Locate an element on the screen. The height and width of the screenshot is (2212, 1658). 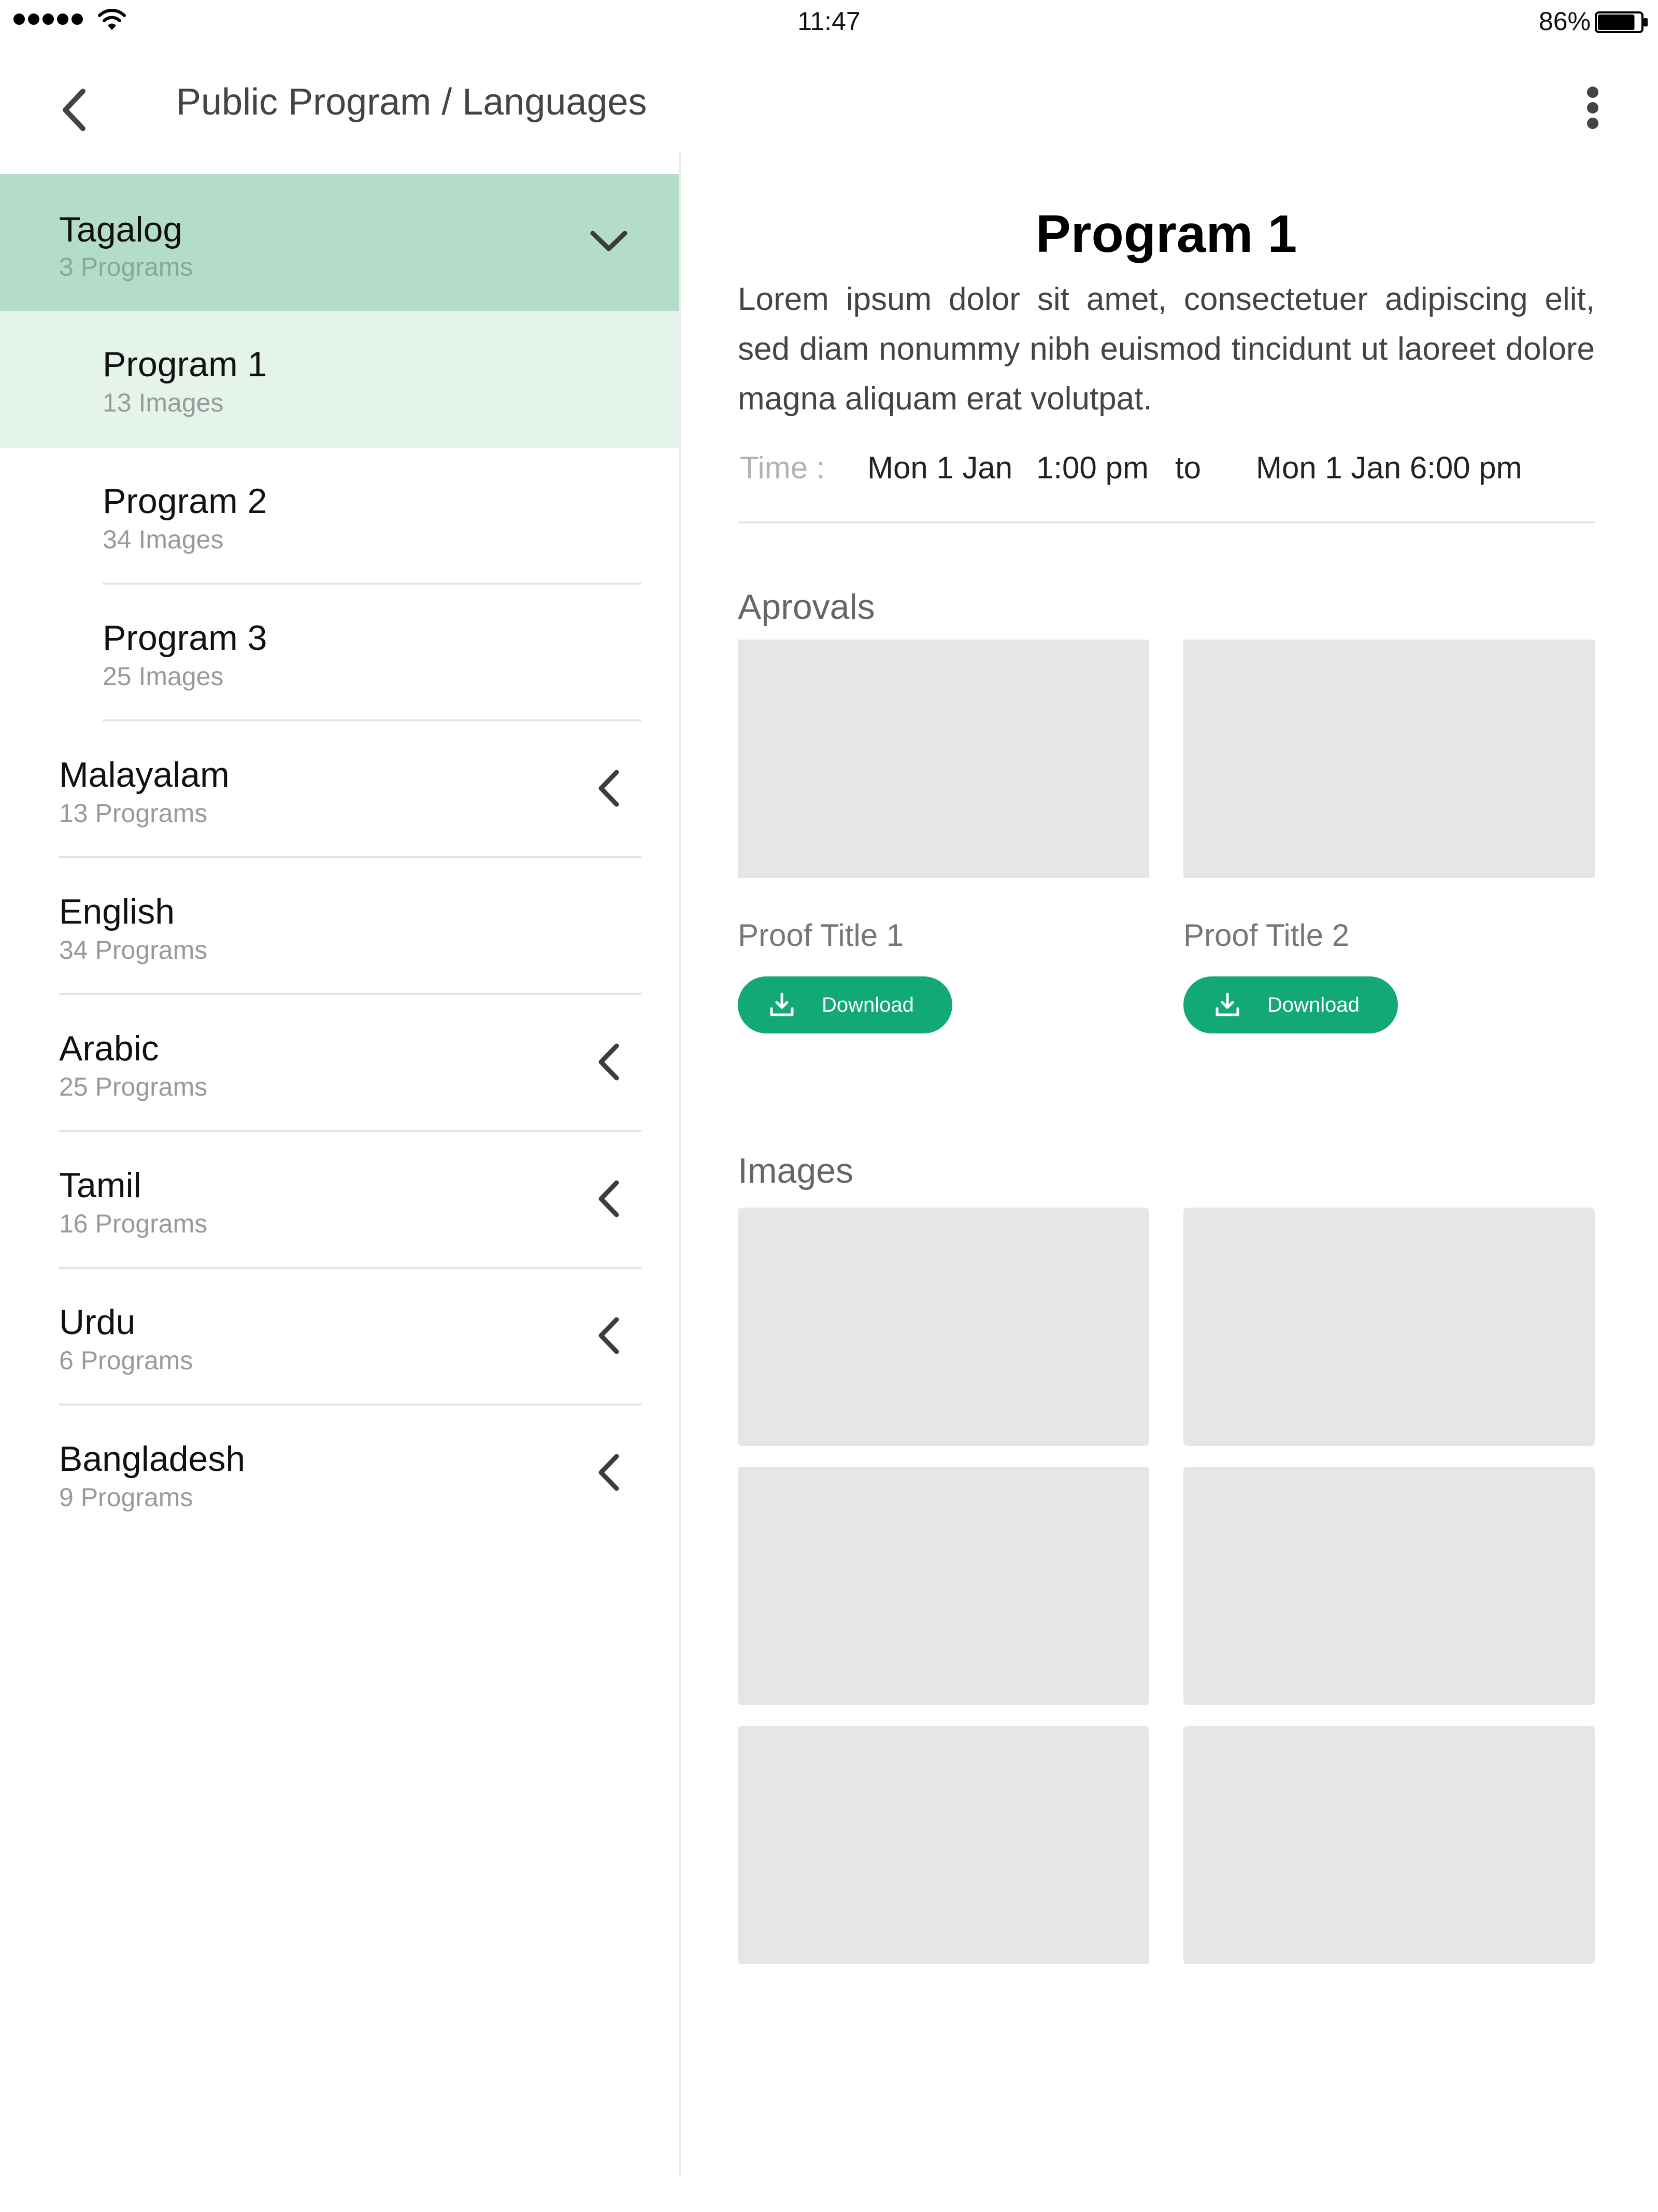
program-name: Program 1 is located at coordinates (185, 365).